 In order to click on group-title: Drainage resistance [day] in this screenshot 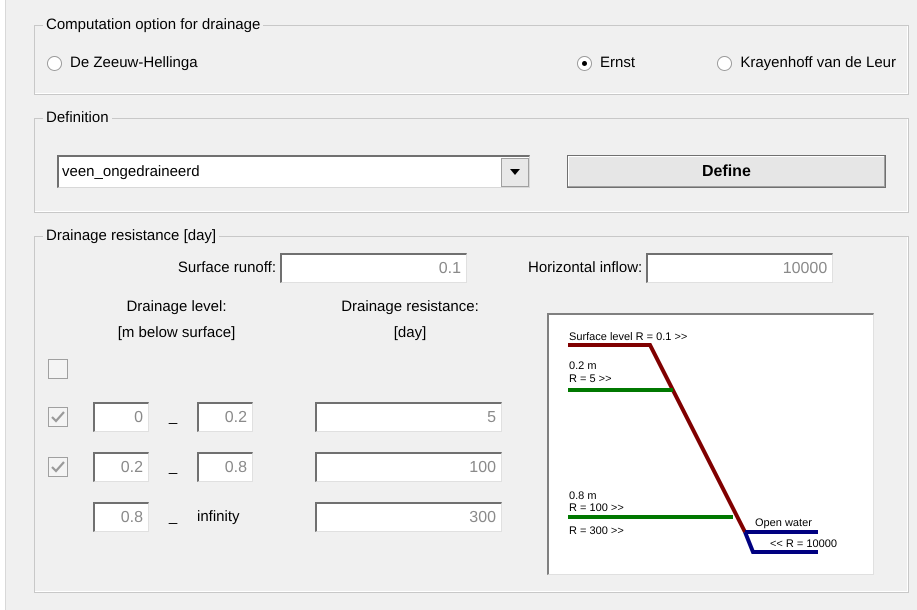, I will do `click(131, 236)`.